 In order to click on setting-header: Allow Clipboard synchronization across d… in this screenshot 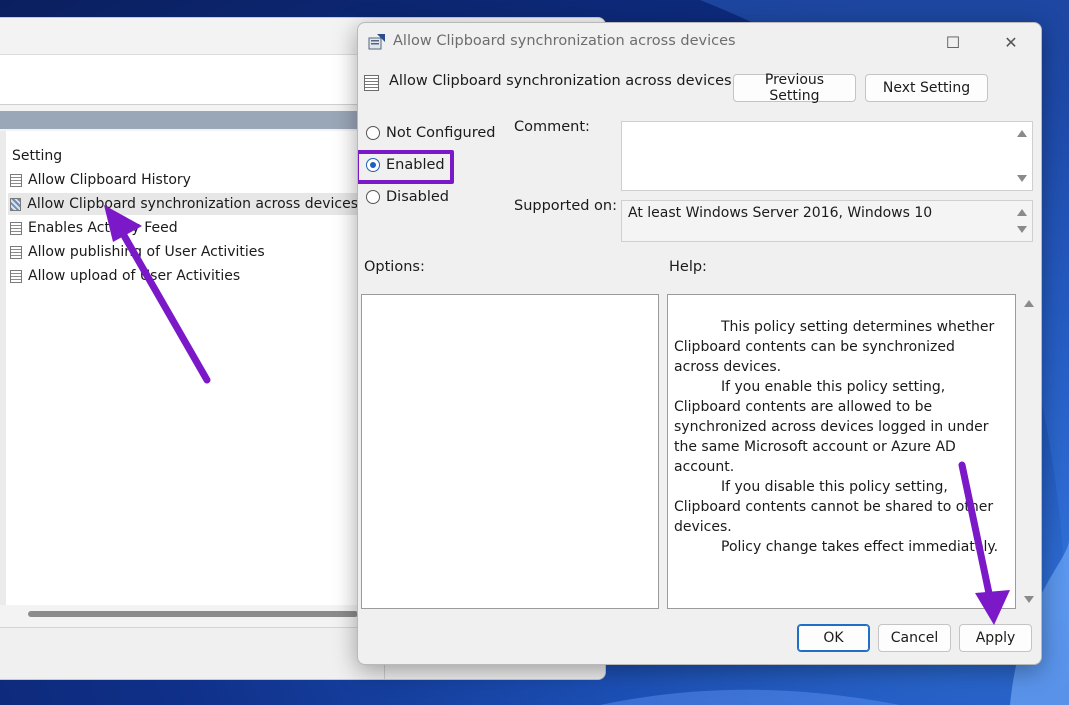, I will do `click(699, 87)`.